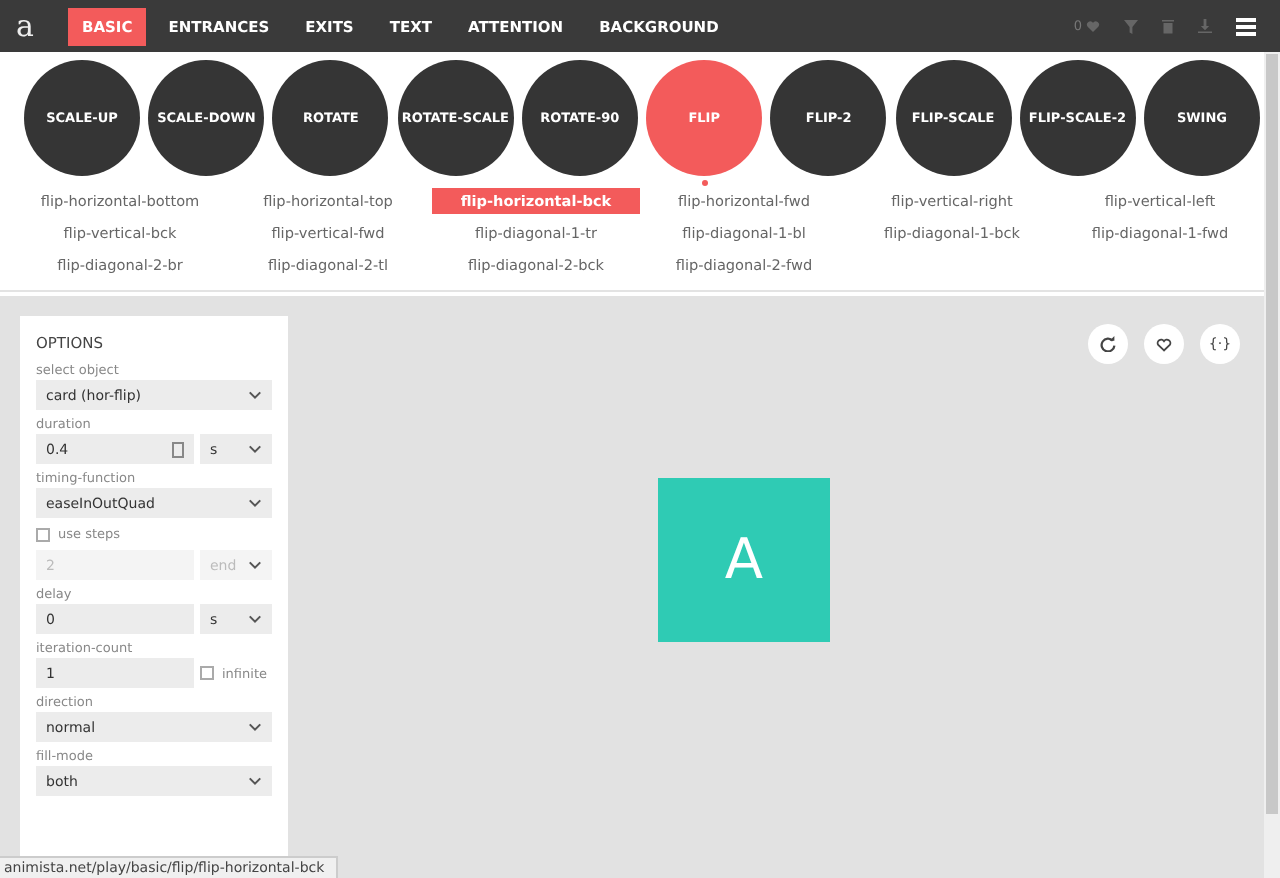  What do you see at coordinates (1131, 26) in the screenshot?
I see `filter-icon` at bounding box center [1131, 26].